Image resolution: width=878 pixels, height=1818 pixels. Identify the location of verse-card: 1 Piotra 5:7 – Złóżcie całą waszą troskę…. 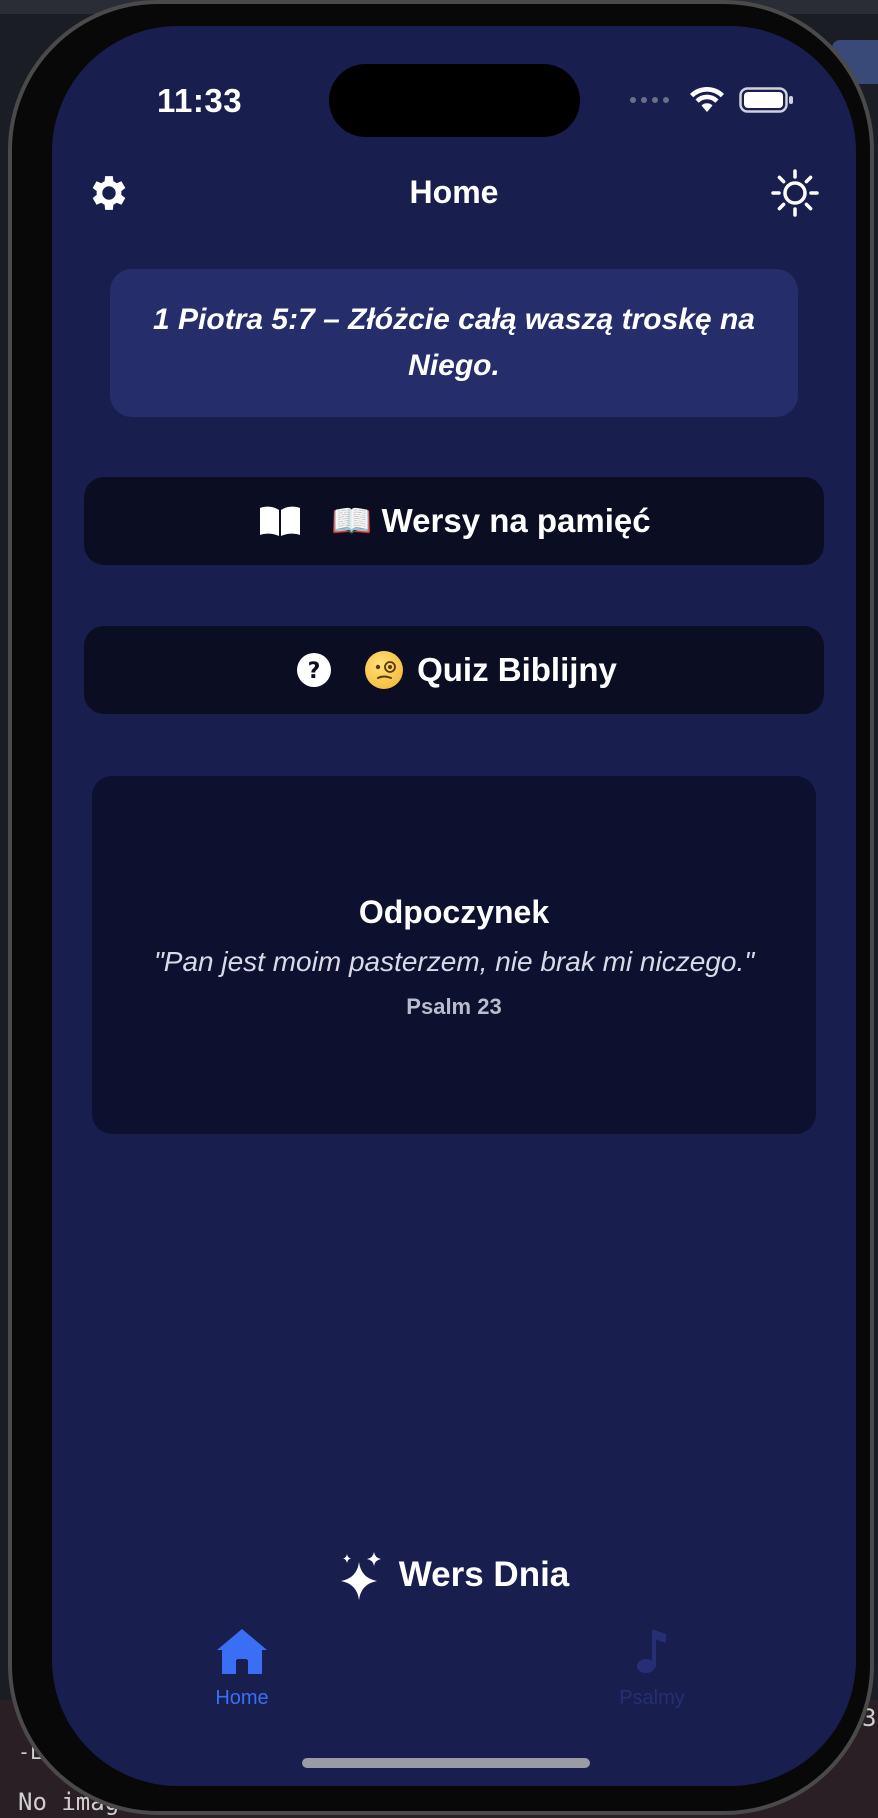
(454, 343).